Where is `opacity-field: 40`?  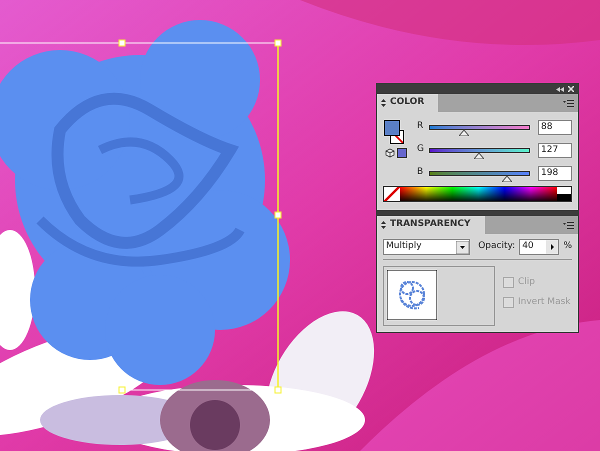 opacity-field: 40 is located at coordinates (539, 247).